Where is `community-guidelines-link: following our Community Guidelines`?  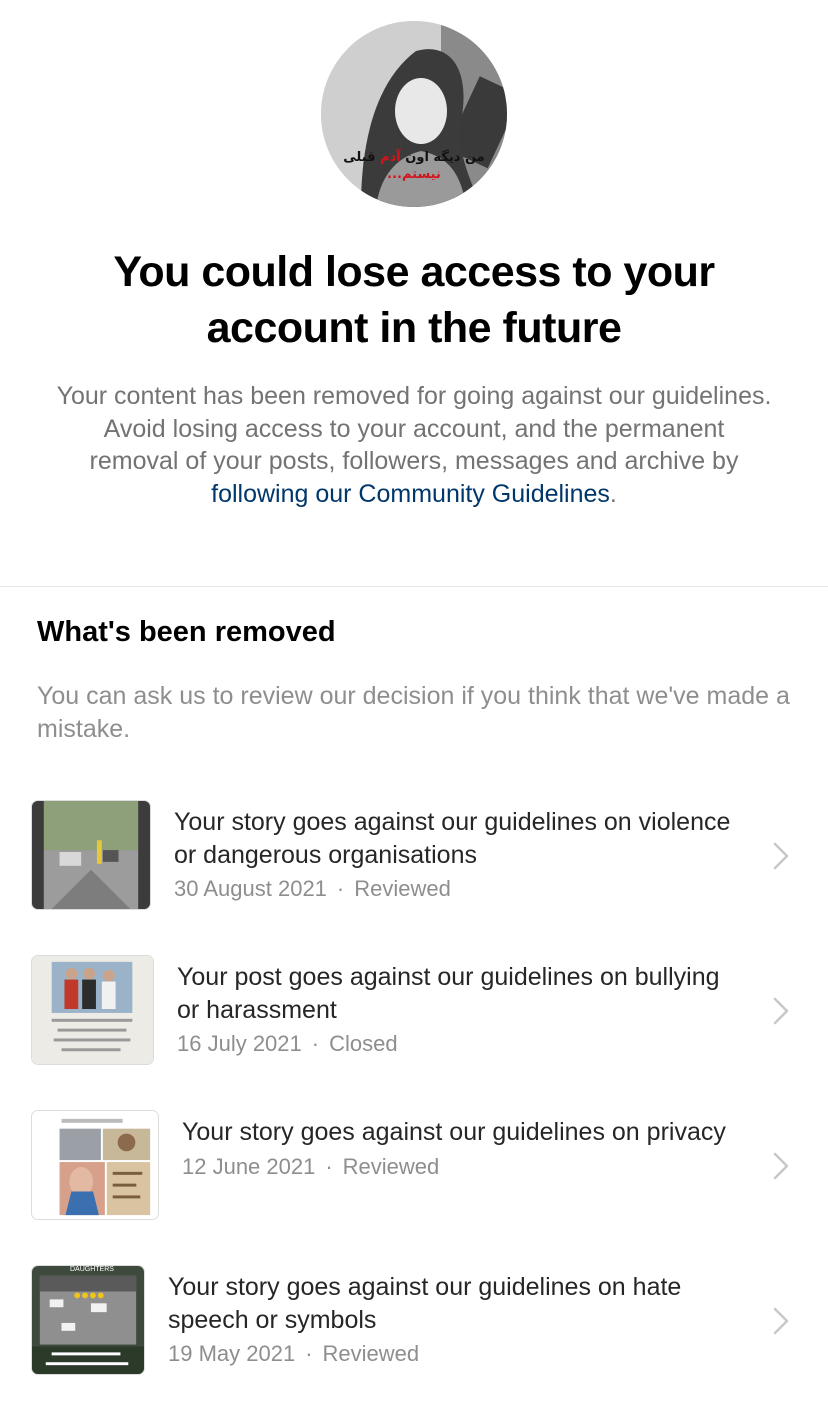
community-guidelines-link: following our Community Guidelines is located at coordinates (410, 494).